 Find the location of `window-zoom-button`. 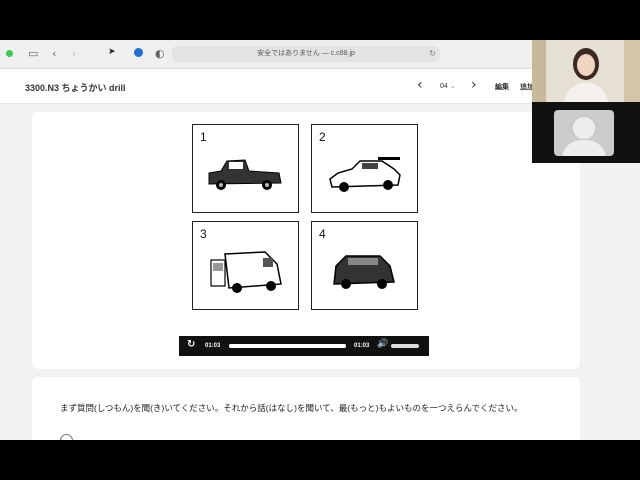

window-zoom-button is located at coordinates (9, 53).